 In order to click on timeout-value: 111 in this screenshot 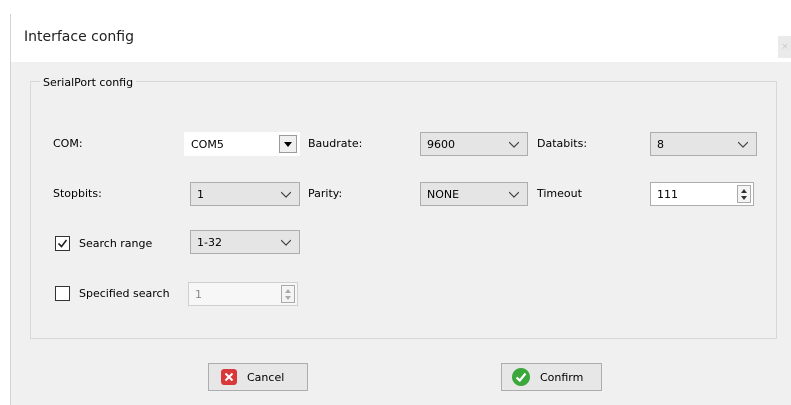, I will do `click(667, 194)`.